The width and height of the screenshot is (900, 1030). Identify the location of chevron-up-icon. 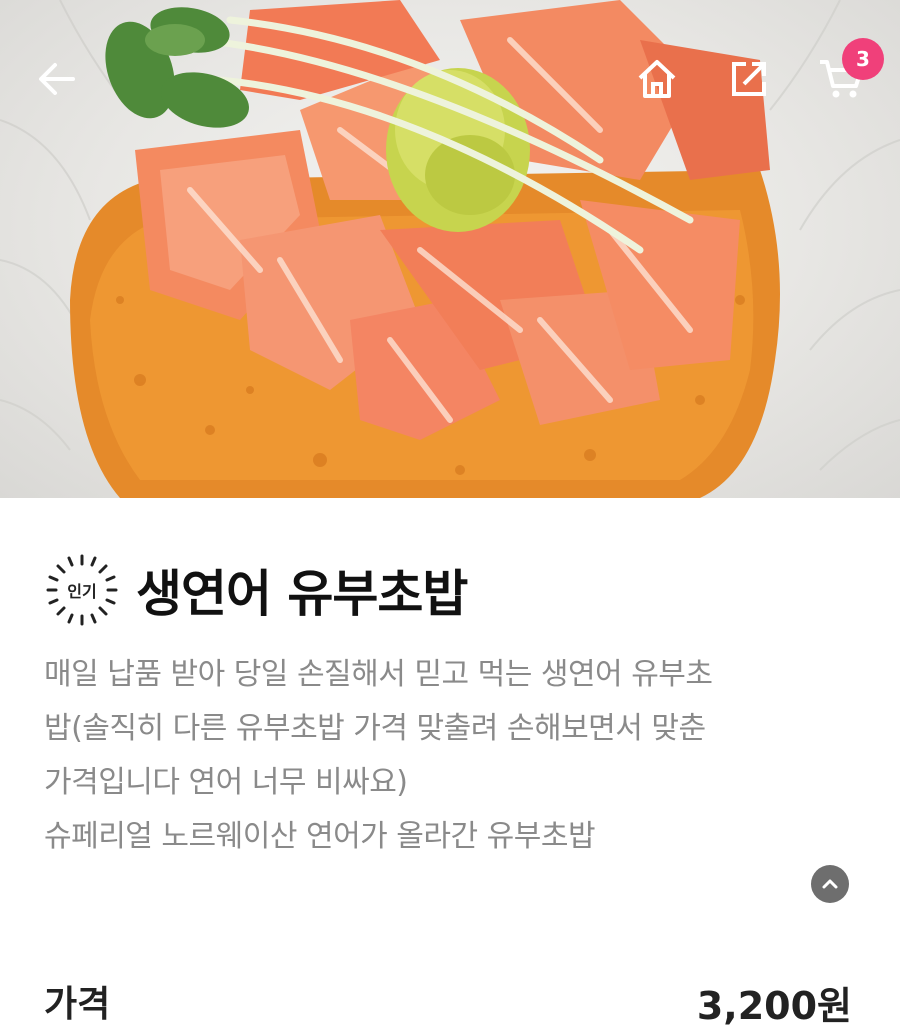
(830, 884).